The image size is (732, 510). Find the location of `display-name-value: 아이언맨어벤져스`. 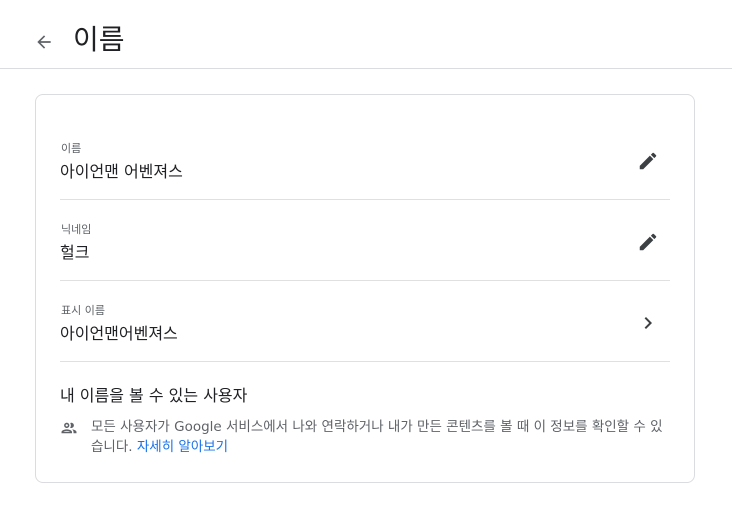

display-name-value: 아이언맨어벤져스 is located at coordinates (119, 333).